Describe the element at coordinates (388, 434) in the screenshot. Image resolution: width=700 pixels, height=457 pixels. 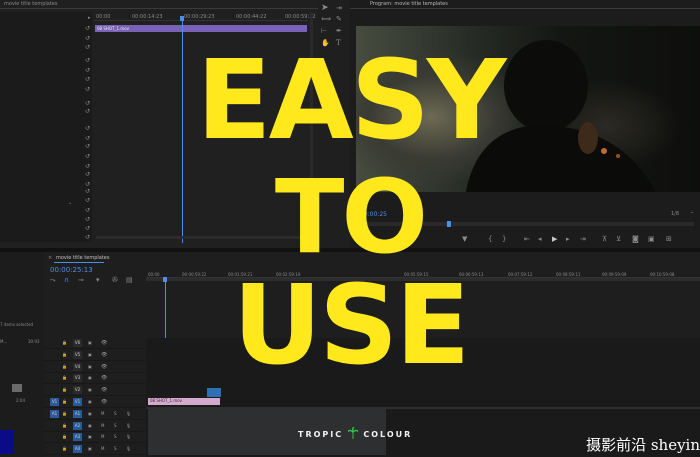
I see `brand-right-text: COLOUR` at that location.